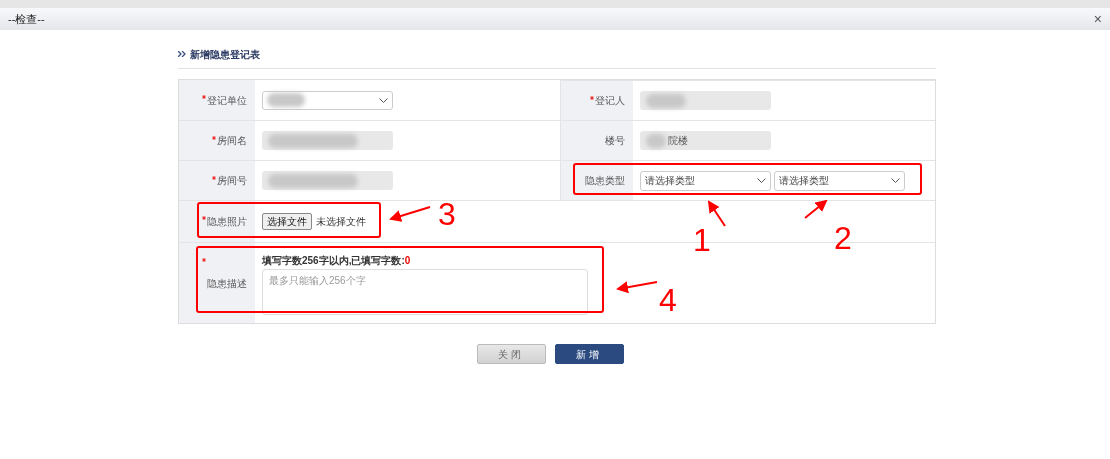 This screenshot has width=1110, height=459. I want to click on description-field: 最多只能输入256个字, so click(425, 292).